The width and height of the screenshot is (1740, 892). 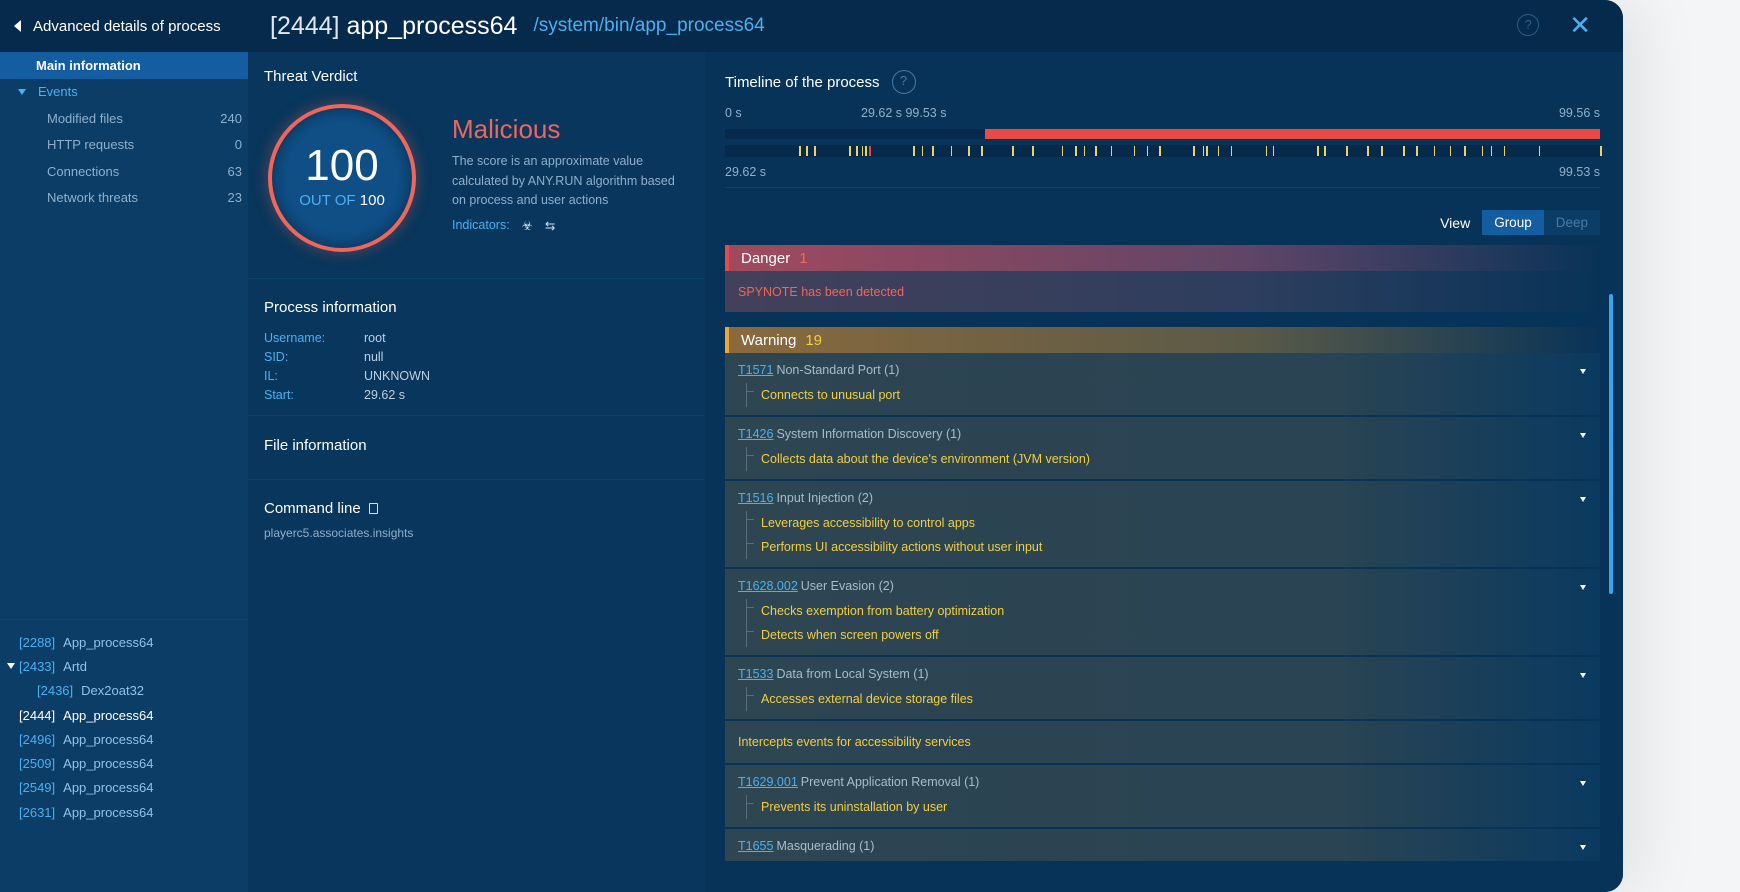 I want to click on technique-link: T1628.002, so click(x=768, y=586).